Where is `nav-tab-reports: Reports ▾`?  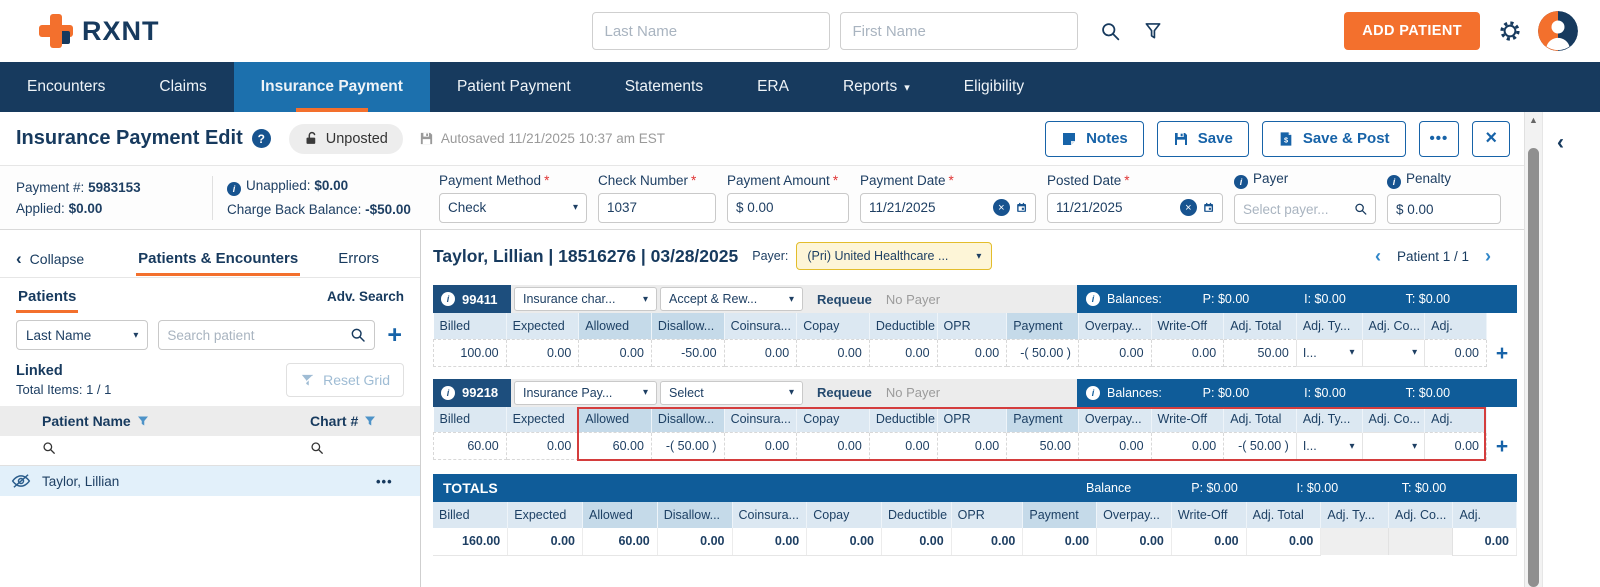 nav-tab-reports: Reports ▾ is located at coordinates (876, 87).